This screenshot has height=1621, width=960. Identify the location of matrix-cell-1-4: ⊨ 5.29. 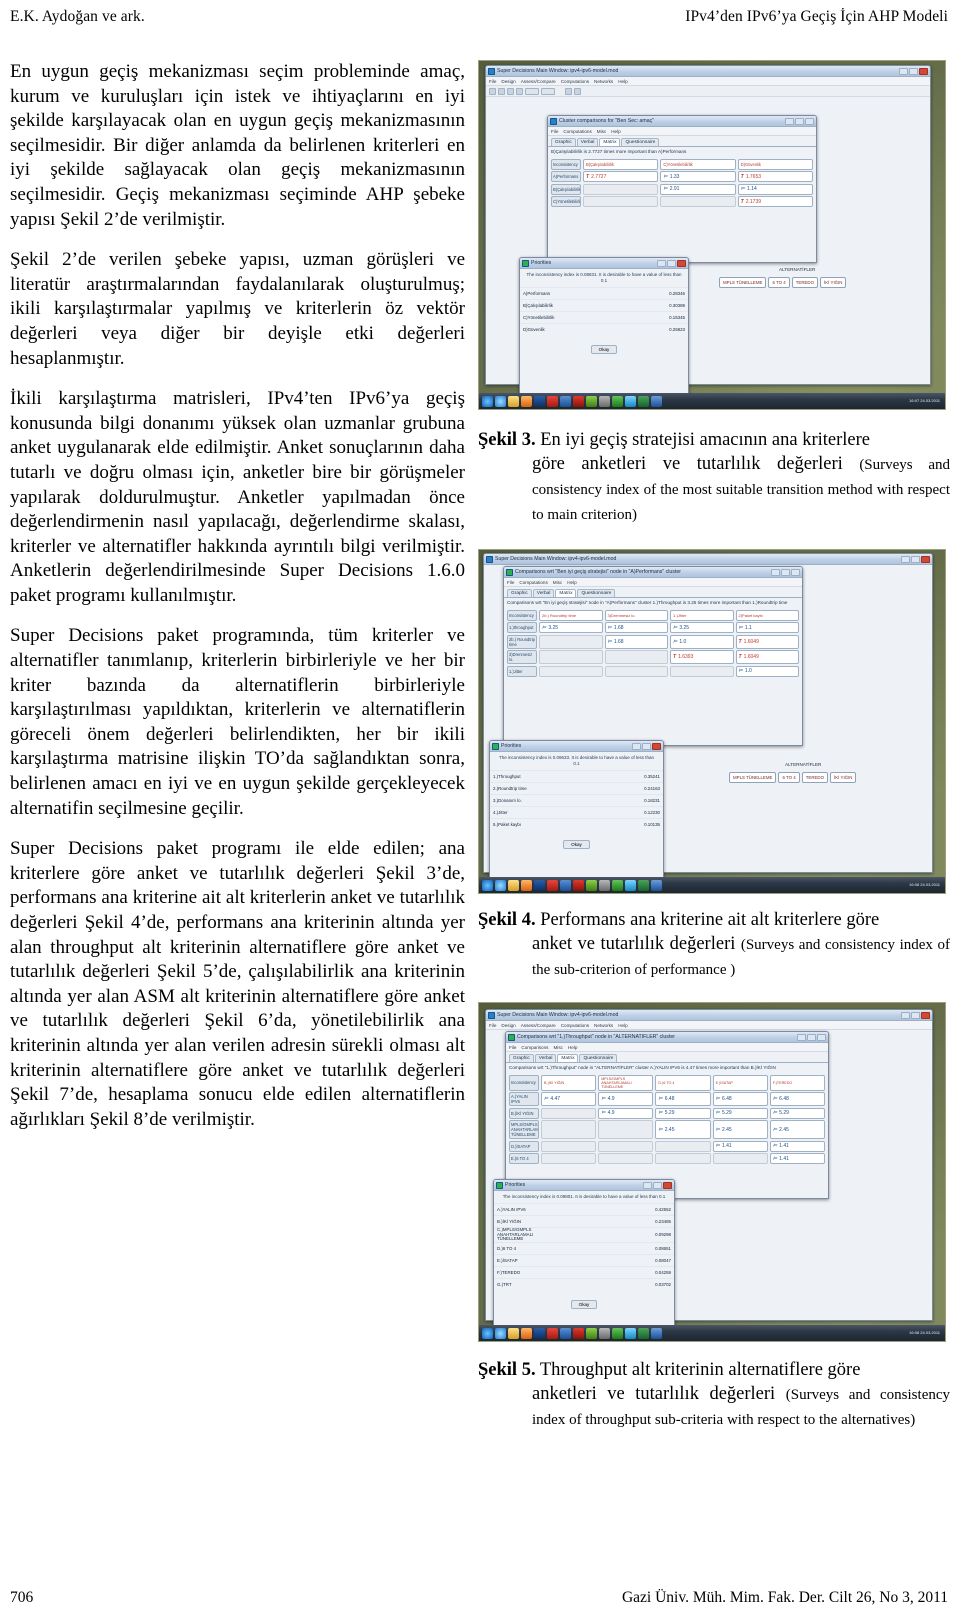
(797, 1113).